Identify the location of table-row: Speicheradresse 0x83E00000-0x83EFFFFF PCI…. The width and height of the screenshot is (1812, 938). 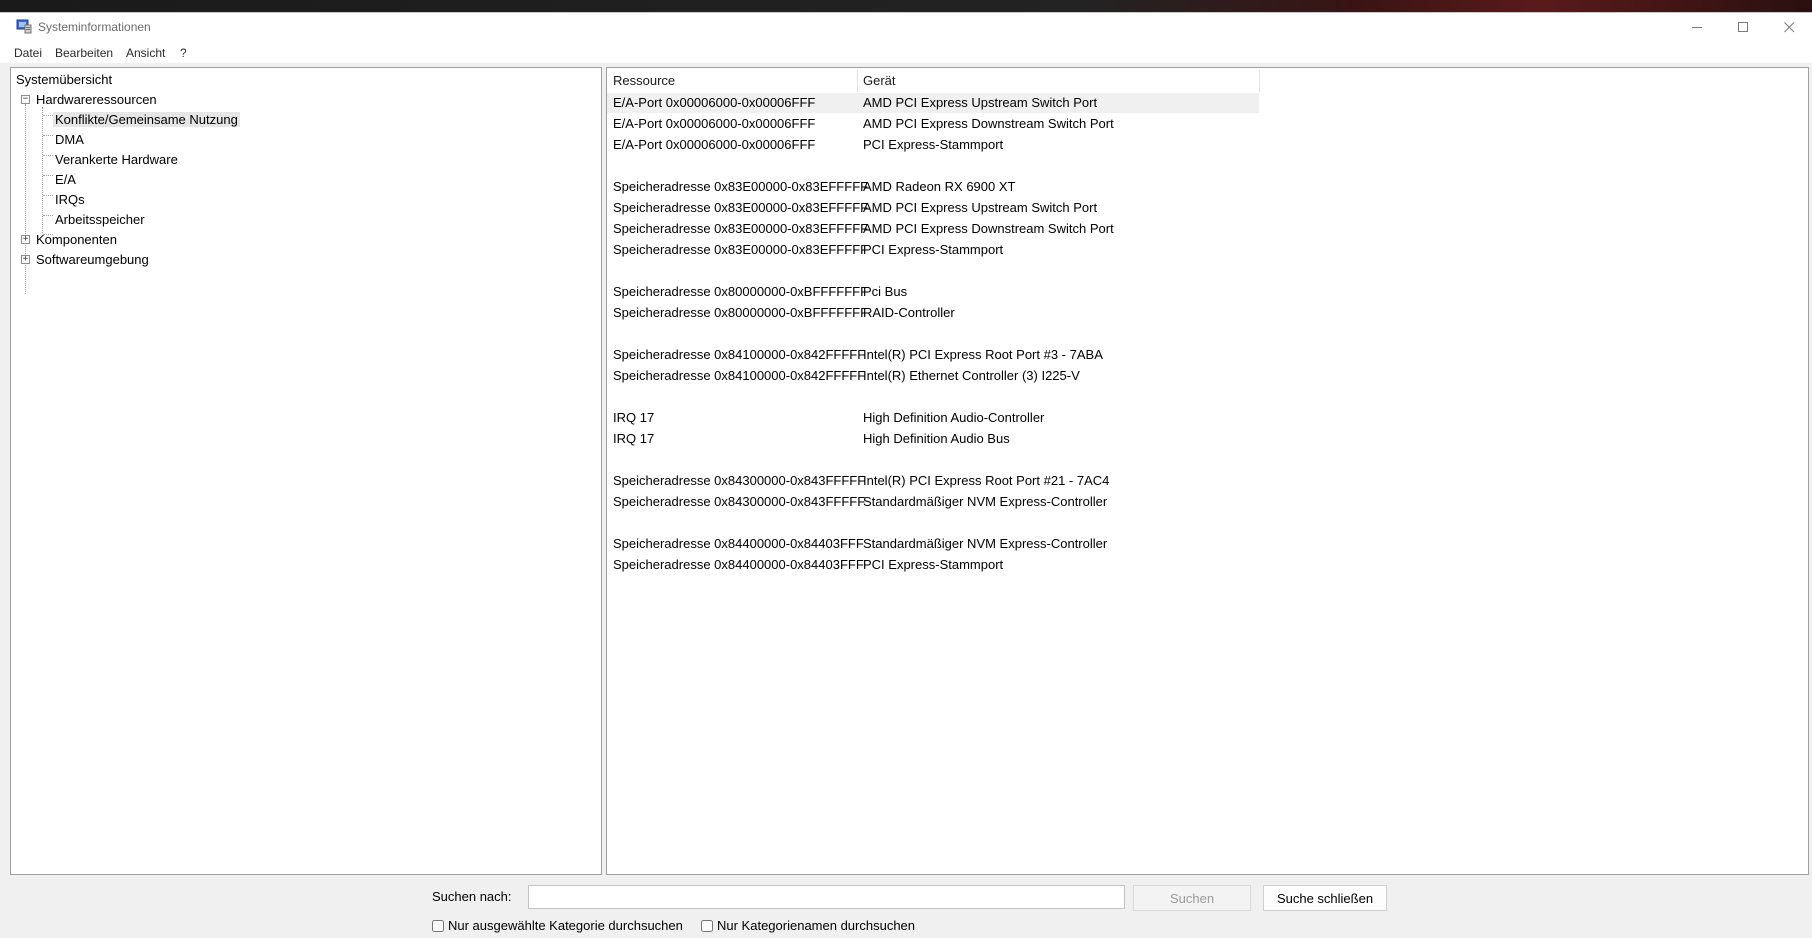
(933, 250).